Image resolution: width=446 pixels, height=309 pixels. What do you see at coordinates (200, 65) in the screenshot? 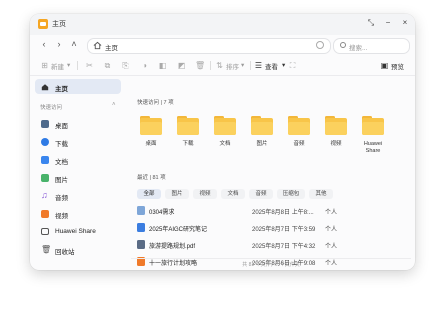
I see `delete-icon: 🗑` at bounding box center [200, 65].